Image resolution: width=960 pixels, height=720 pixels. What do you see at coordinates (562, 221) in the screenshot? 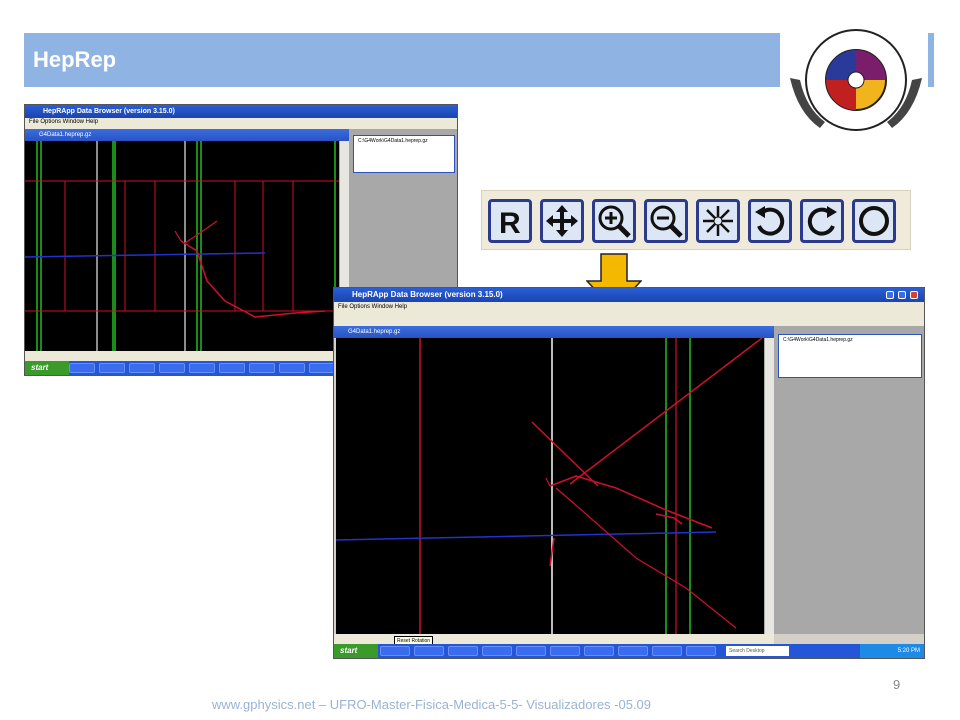
I see `pan-icon` at bounding box center [562, 221].